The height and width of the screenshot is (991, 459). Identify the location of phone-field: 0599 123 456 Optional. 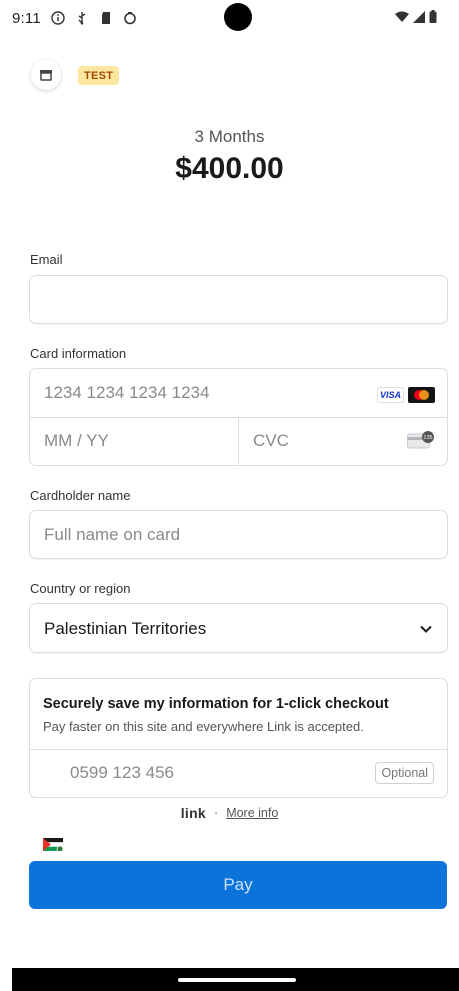
(238, 800).